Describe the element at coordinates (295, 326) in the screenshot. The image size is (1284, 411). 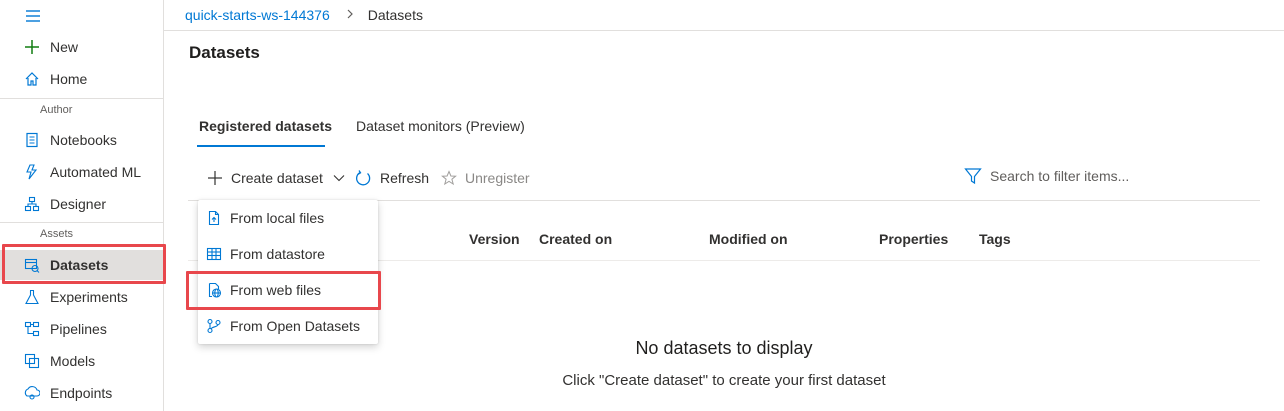
I see `menu-item-label: From Open Datasets` at that location.